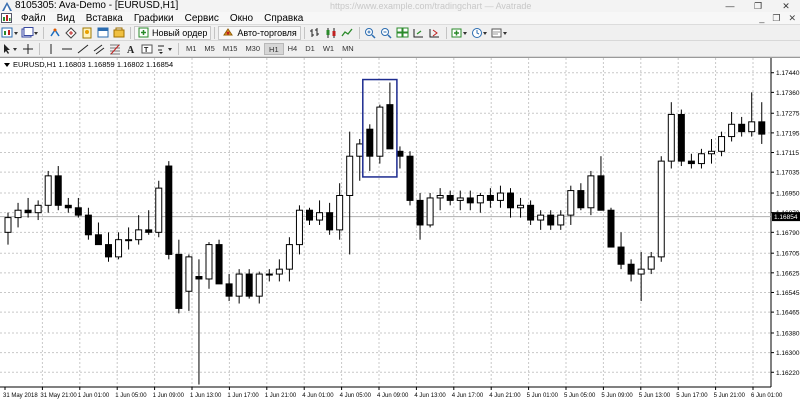  I want to click on price-tick-label: 1.16705, so click(788, 254).